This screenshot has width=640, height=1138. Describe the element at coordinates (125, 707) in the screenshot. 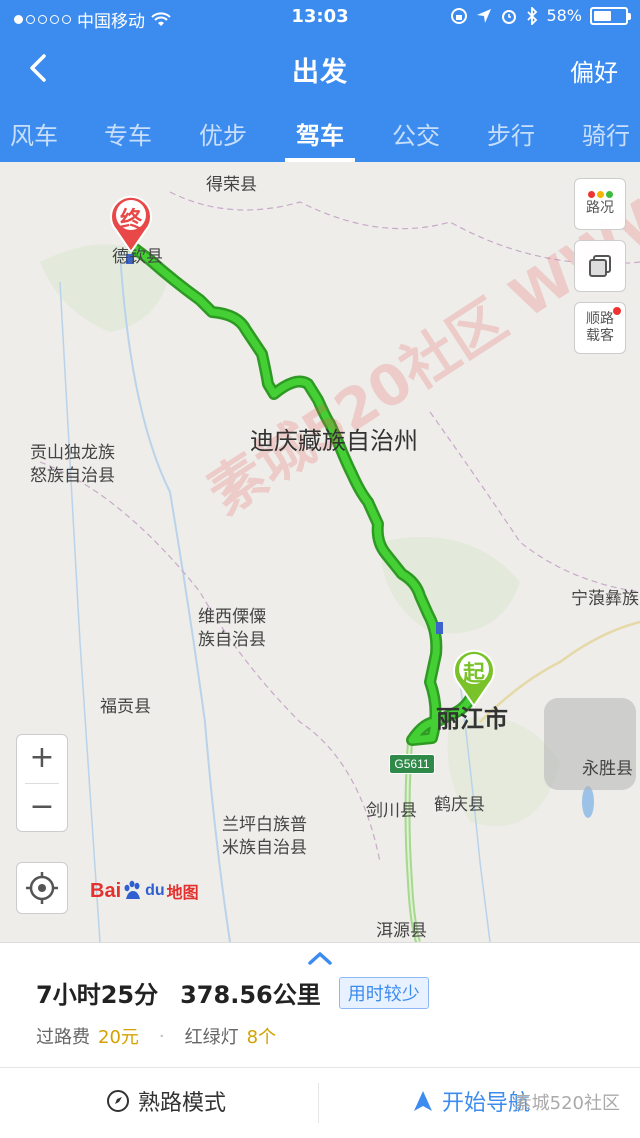

I see `map-label-fugong: 福贡县` at that location.